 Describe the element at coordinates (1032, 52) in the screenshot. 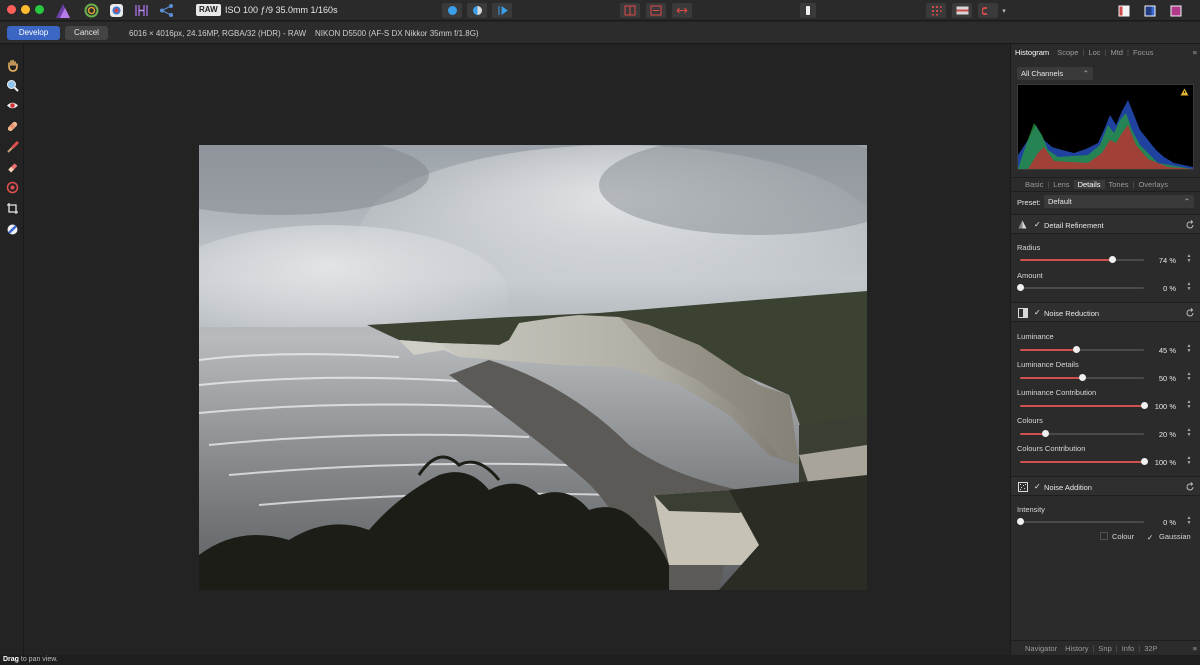

I see `tab-histogram: Histogram` at that location.